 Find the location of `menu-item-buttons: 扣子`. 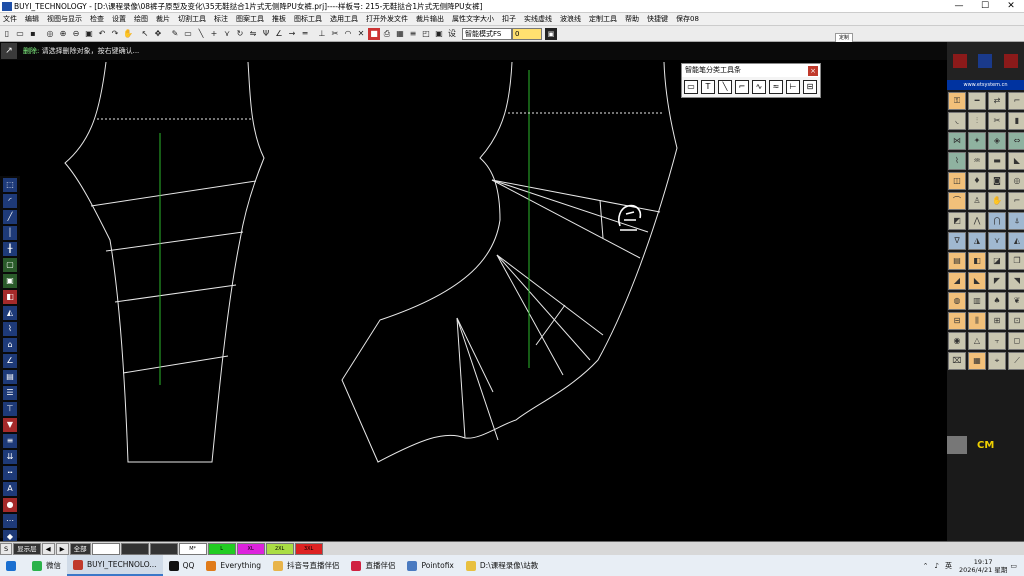

menu-item-buttons: 扣子 is located at coordinates (509, 19).